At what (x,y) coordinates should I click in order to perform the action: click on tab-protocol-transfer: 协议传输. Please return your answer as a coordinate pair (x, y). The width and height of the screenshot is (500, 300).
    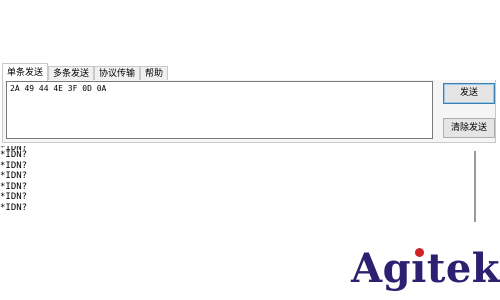
    Looking at the image, I should click on (117, 73).